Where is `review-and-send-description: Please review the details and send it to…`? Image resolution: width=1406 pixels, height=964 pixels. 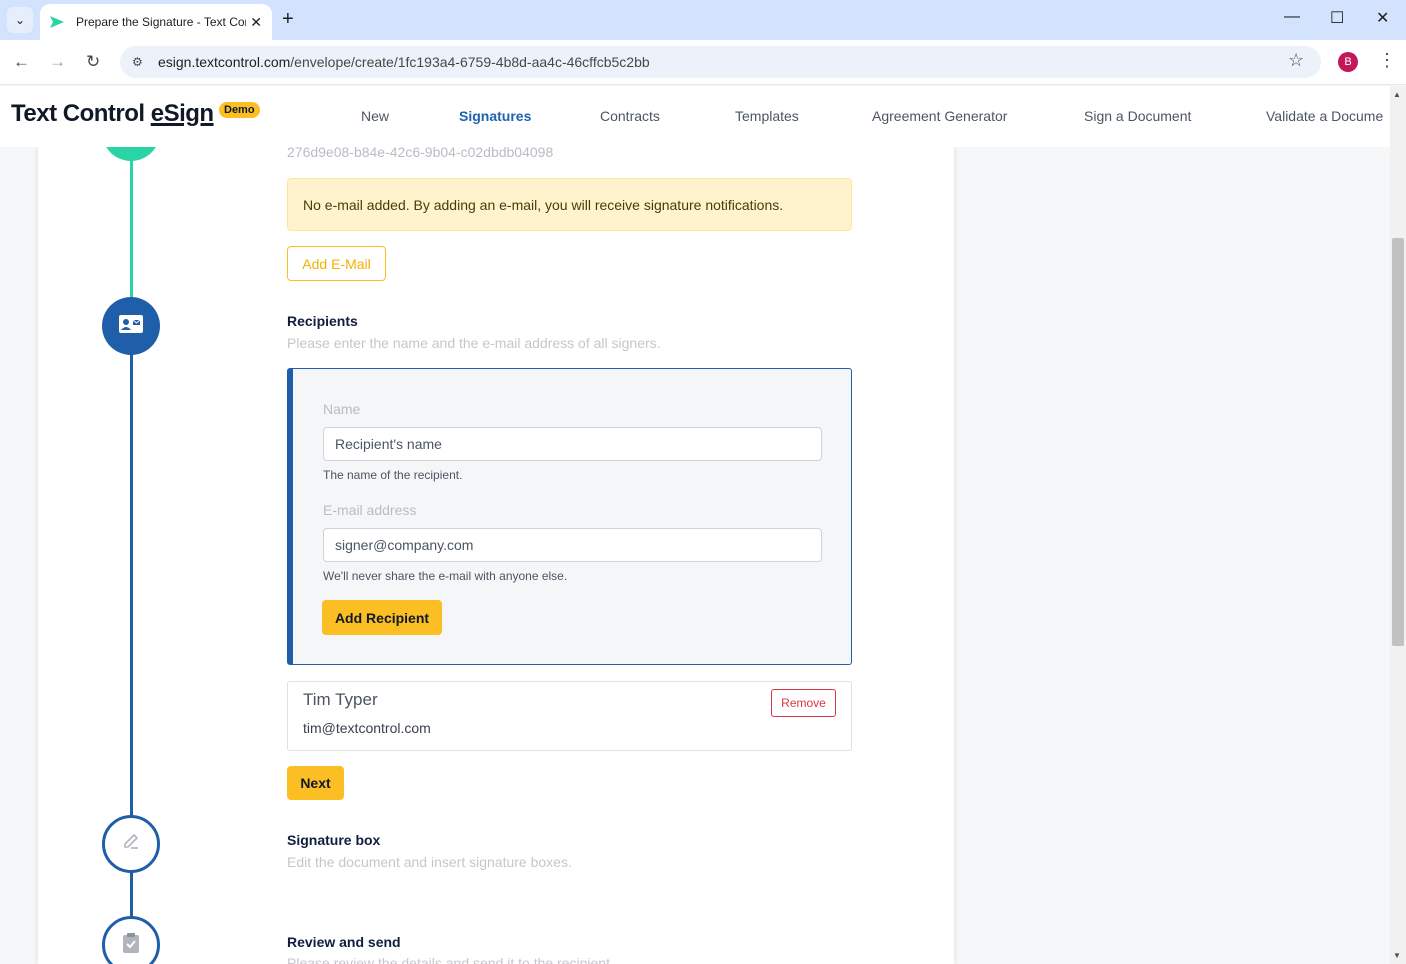 review-and-send-description: Please review the details and send it to… is located at coordinates (450, 959).